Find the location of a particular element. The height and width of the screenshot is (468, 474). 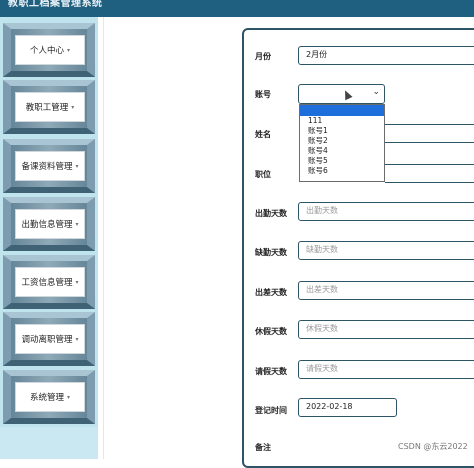

dropdown-option: 账号5 is located at coordinates (342, 161).